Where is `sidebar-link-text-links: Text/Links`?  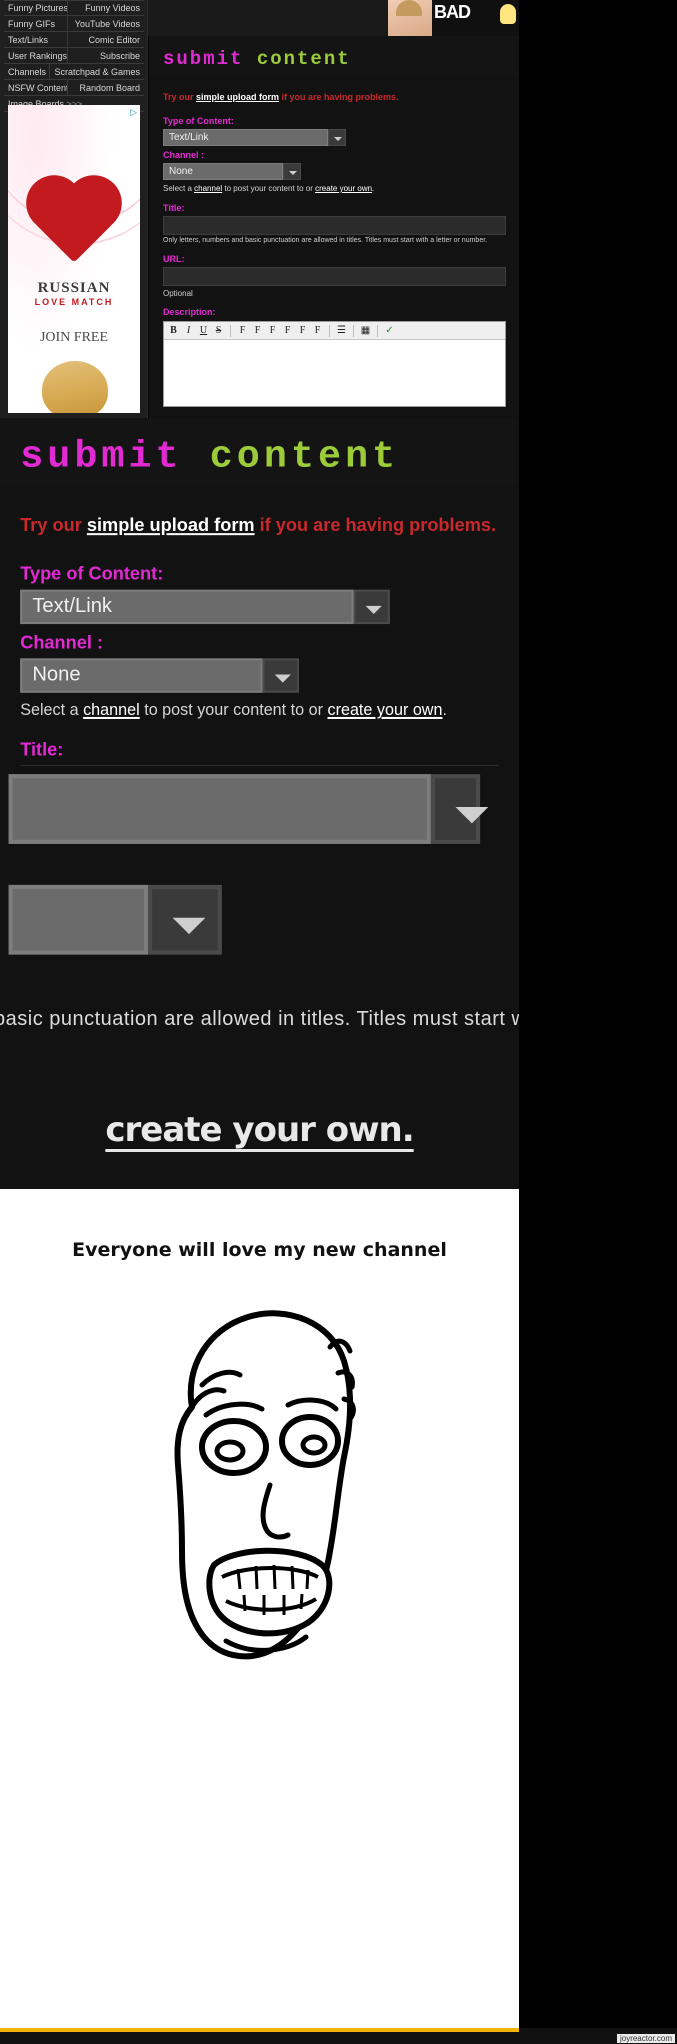
sidebar-link-text-links: Text/Links is located at coordinates (36, 39).